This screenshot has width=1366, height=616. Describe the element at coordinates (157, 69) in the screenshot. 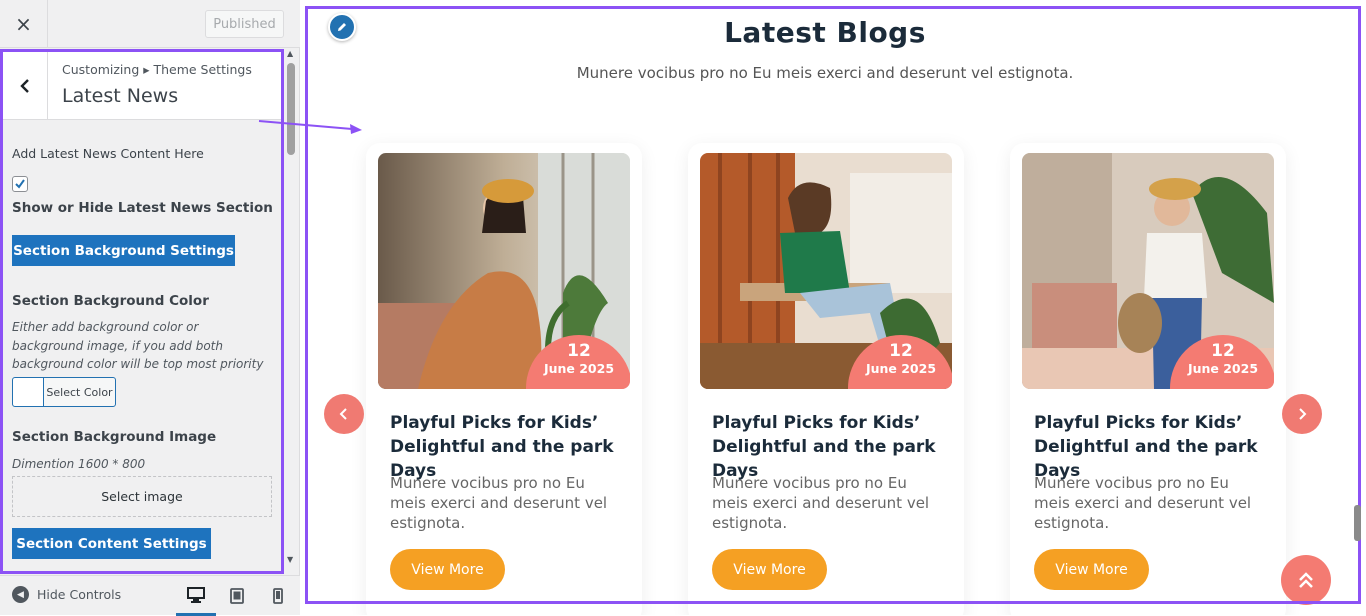

I see `breadcrumb: Customizing ▸ Theme Settings` at that location.